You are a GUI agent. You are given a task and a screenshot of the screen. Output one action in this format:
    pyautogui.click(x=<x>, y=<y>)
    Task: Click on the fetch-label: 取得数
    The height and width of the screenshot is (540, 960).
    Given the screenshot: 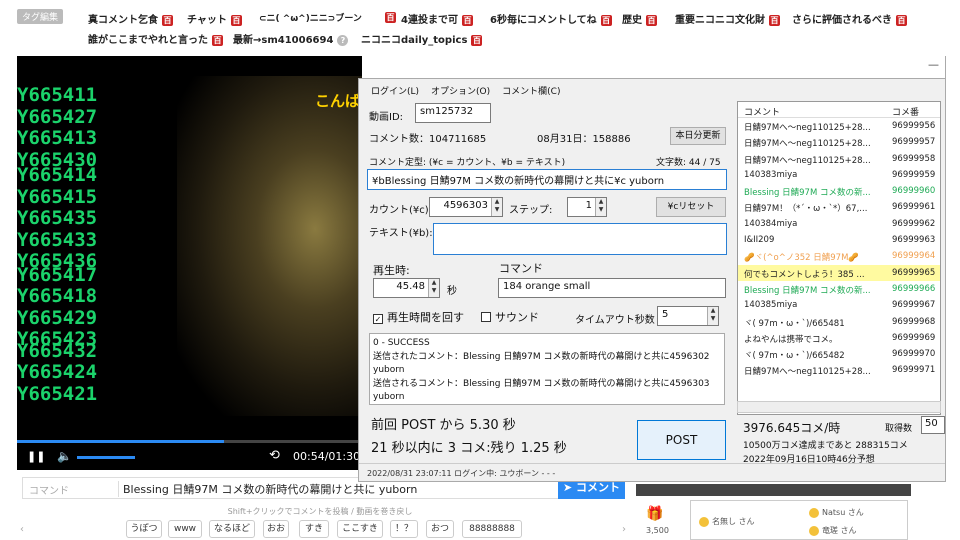 What is the action you would take?
    pyautogui.click(x=899, y=429)
    